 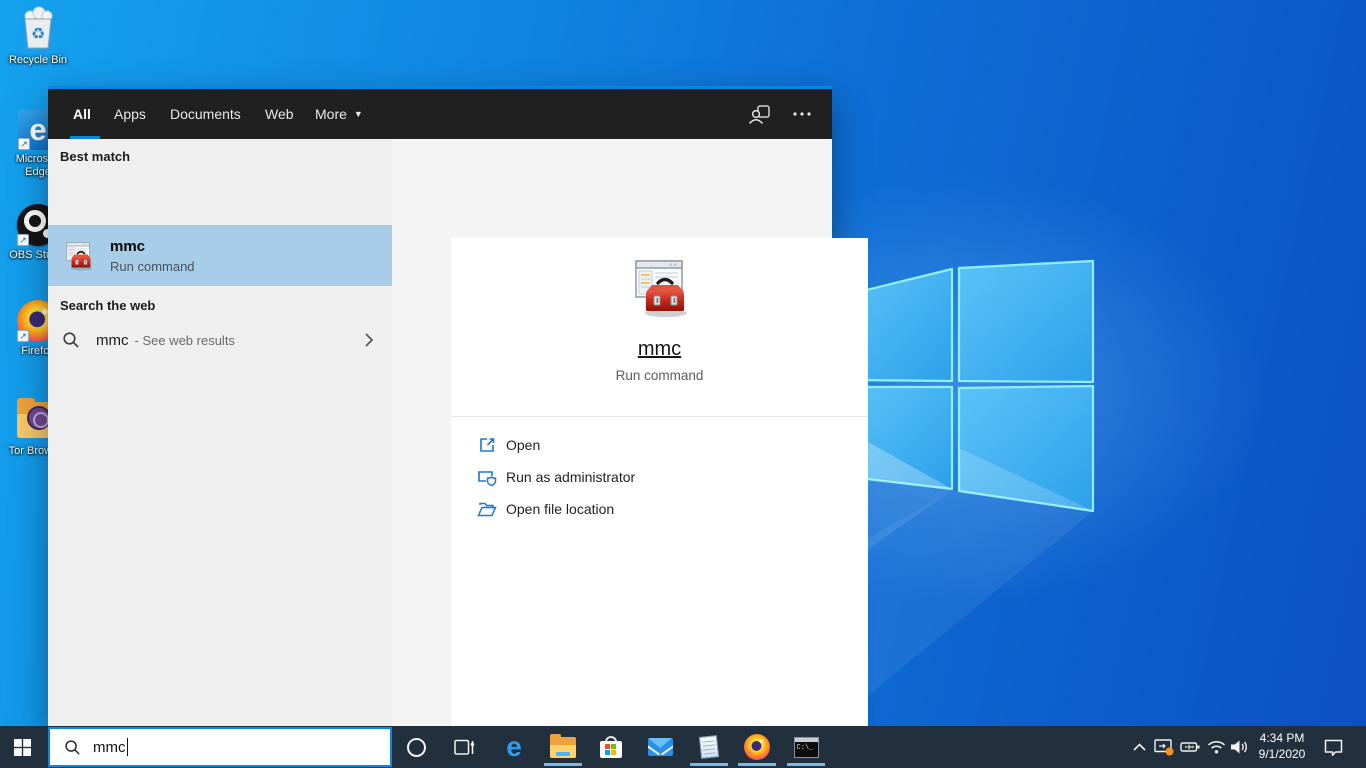 I want to click on result-subtitle: Run command, so click(x=152, y=266).